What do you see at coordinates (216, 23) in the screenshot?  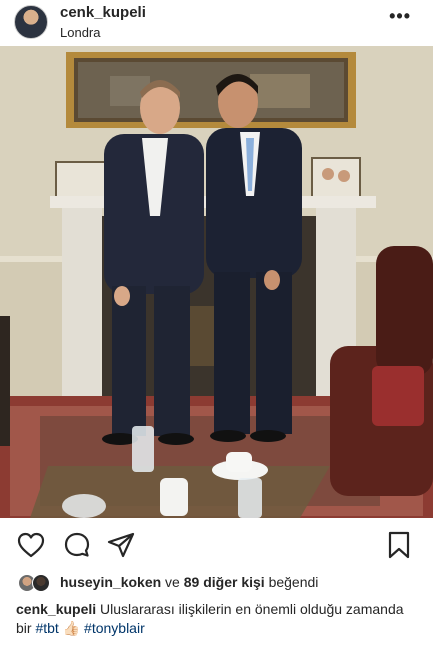 I see `post-header: cenk_kupeli Londra •••` at bounding box center [216, 23].